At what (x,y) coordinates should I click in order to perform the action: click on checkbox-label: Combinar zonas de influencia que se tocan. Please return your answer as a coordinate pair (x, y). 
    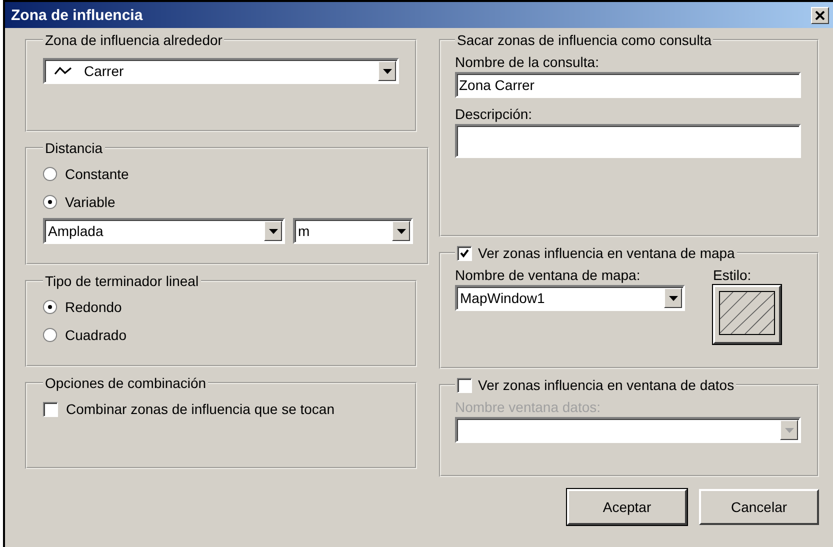
    Looking at the image, I should click on (200, 409).